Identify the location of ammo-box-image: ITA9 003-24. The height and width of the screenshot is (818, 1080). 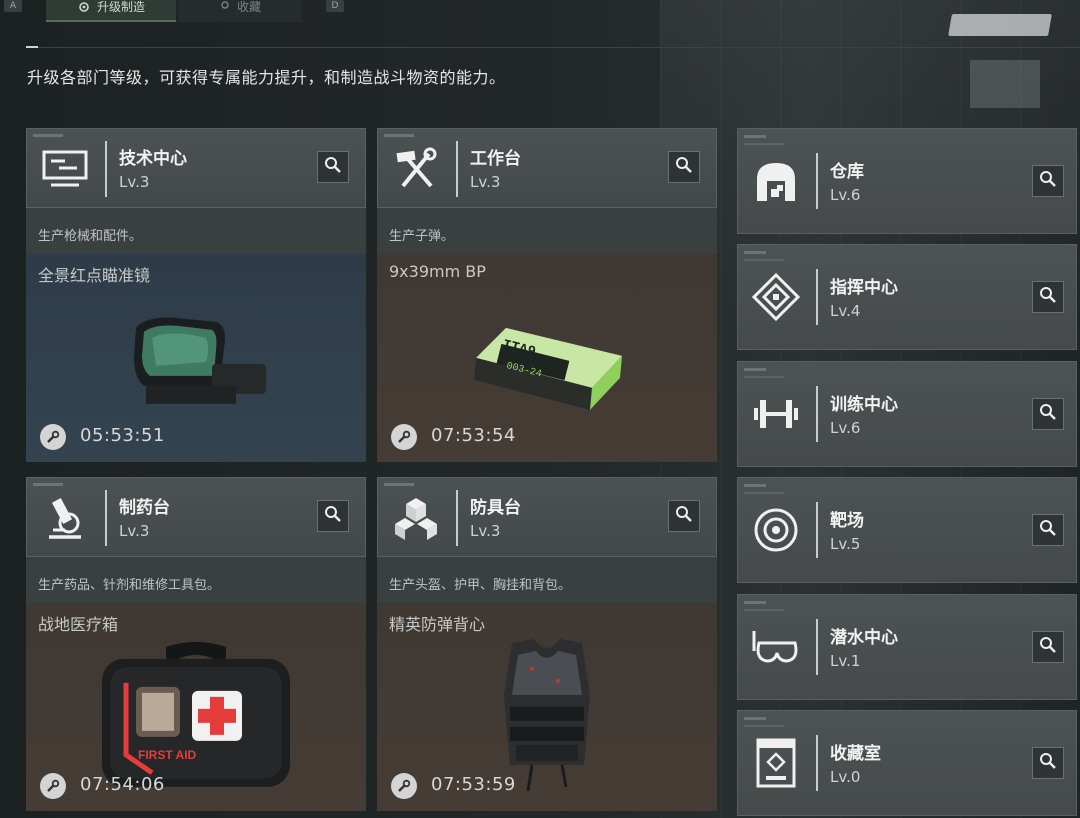
(547, 365).